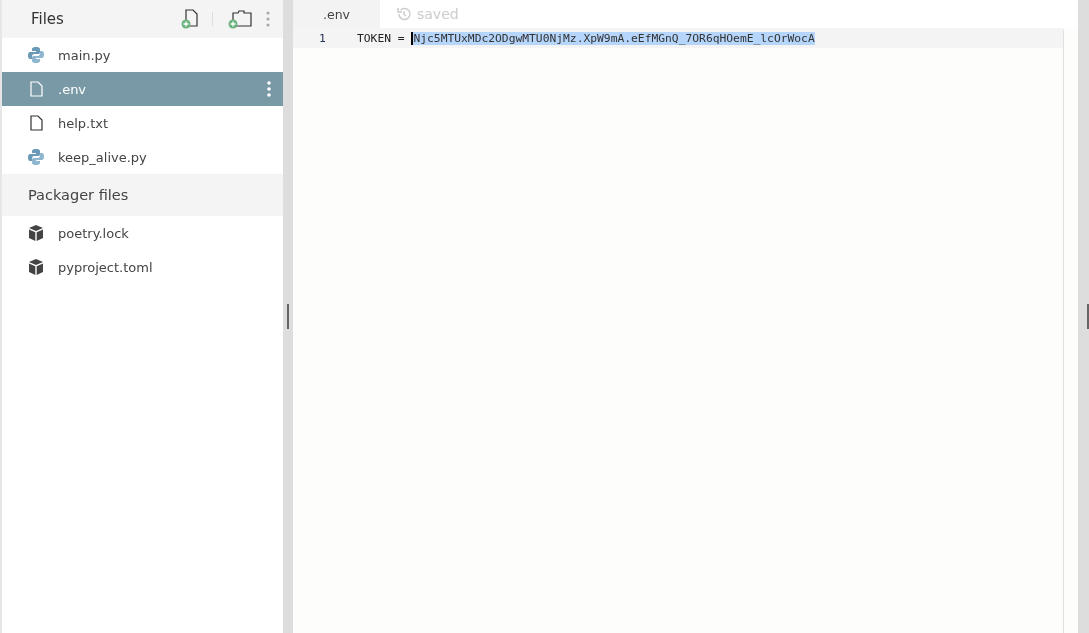  I want to click on file-item: pyproject.toml, so click(142, 267).